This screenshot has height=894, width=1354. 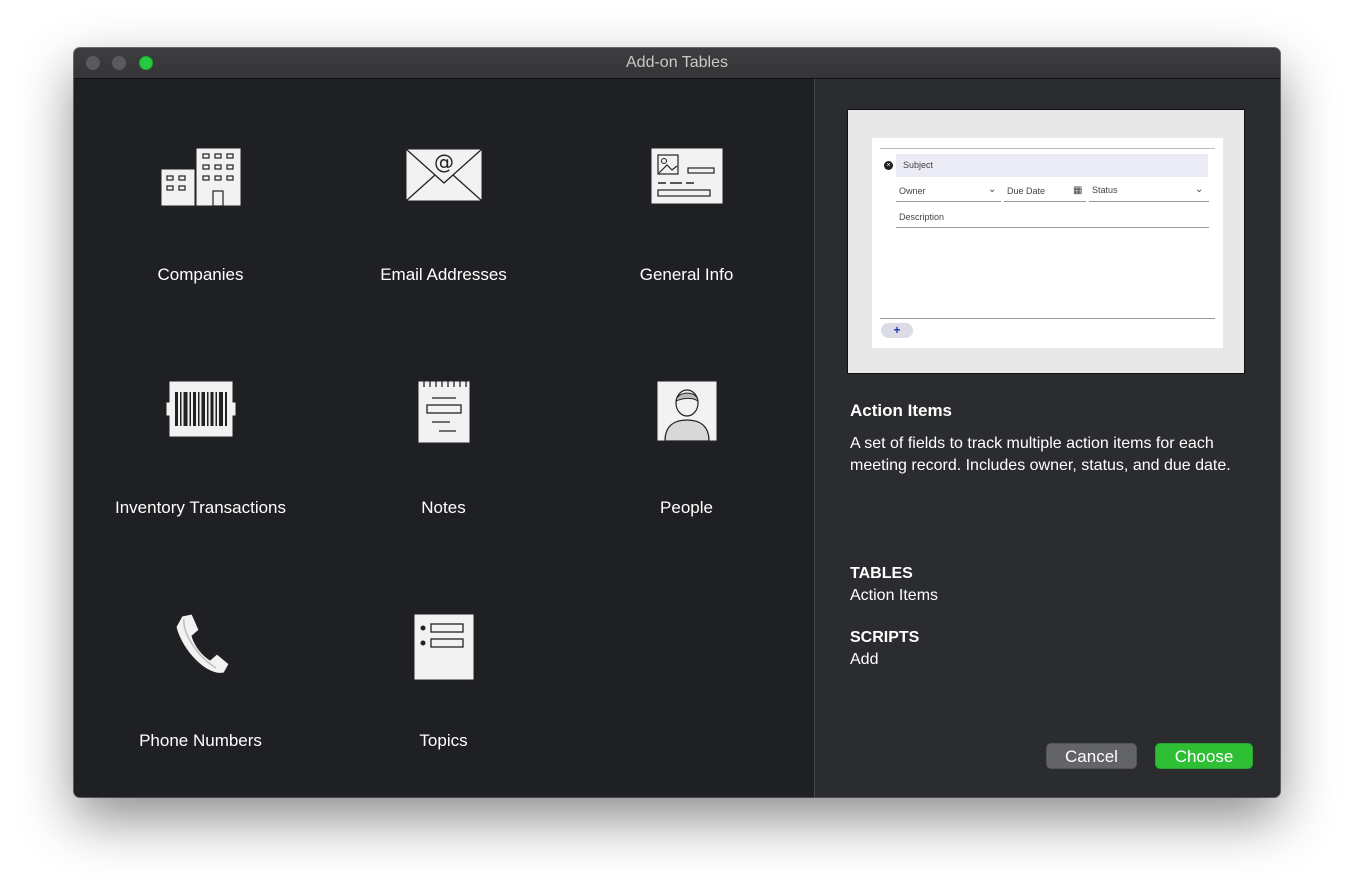 I want to click on tile-label: Inventory Transactions, so click(x=200, y=507).